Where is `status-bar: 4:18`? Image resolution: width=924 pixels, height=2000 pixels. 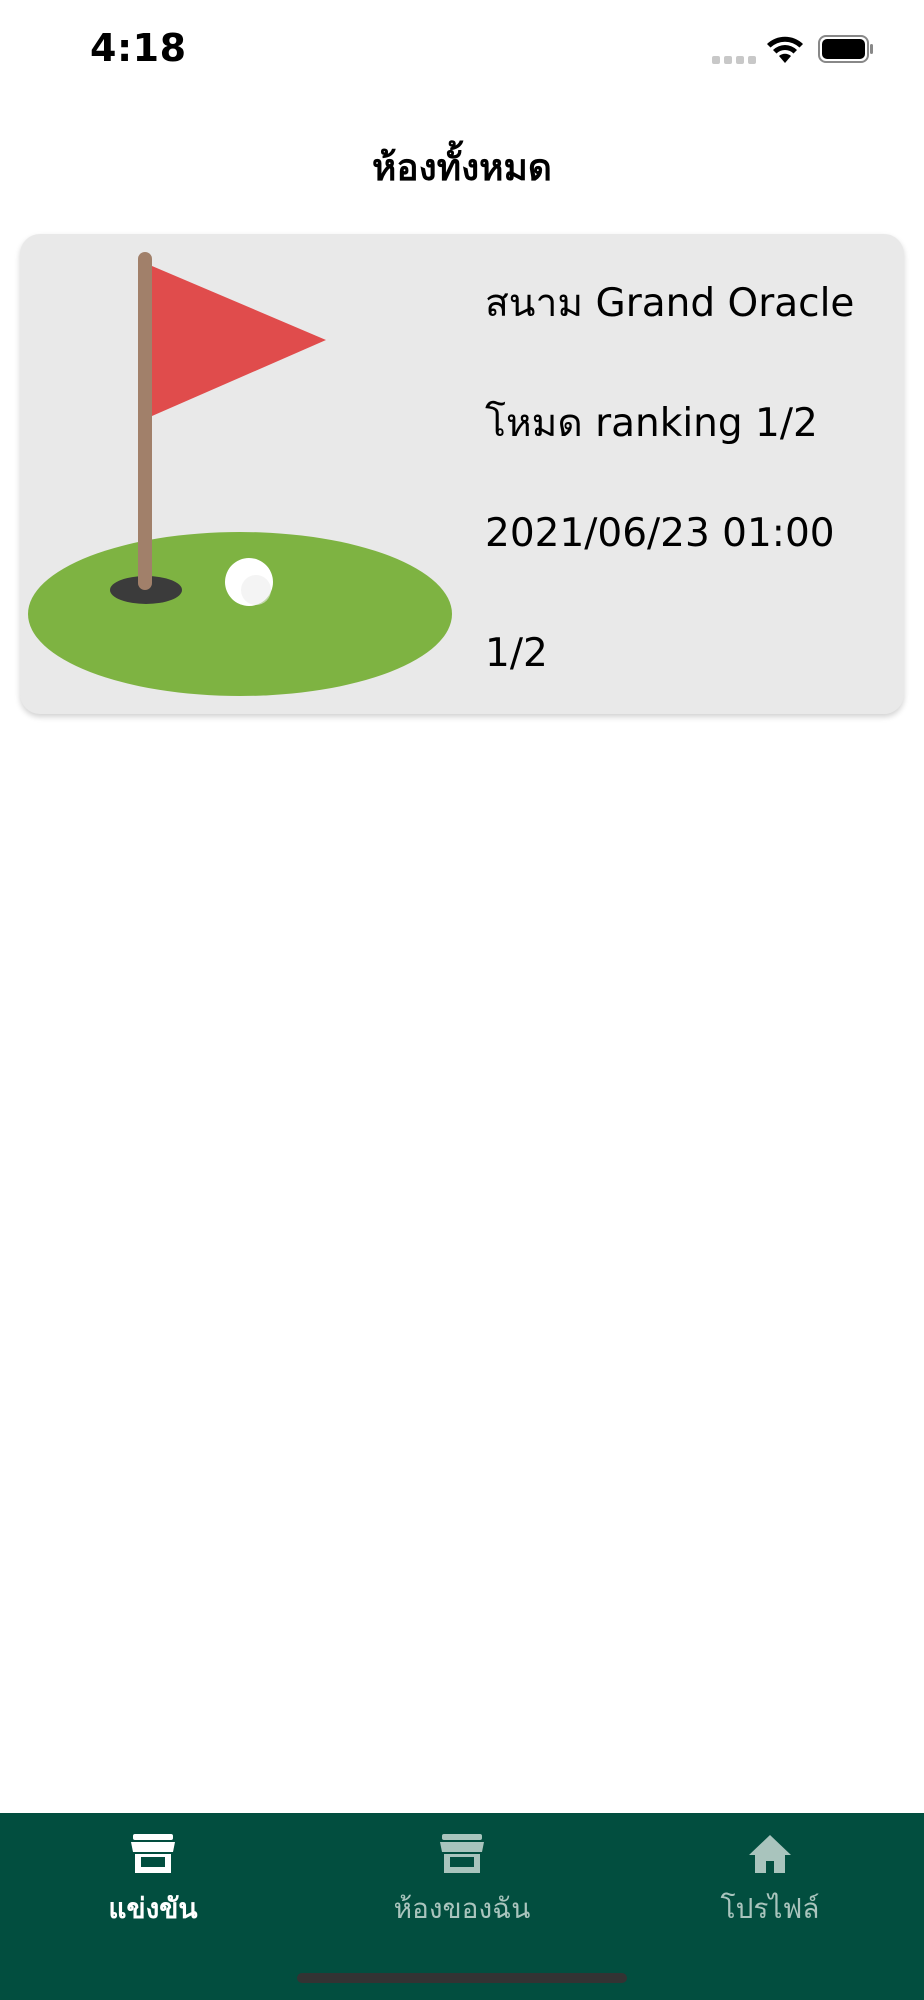 status-bar: 4:18 is located at coordinates (462, 50).